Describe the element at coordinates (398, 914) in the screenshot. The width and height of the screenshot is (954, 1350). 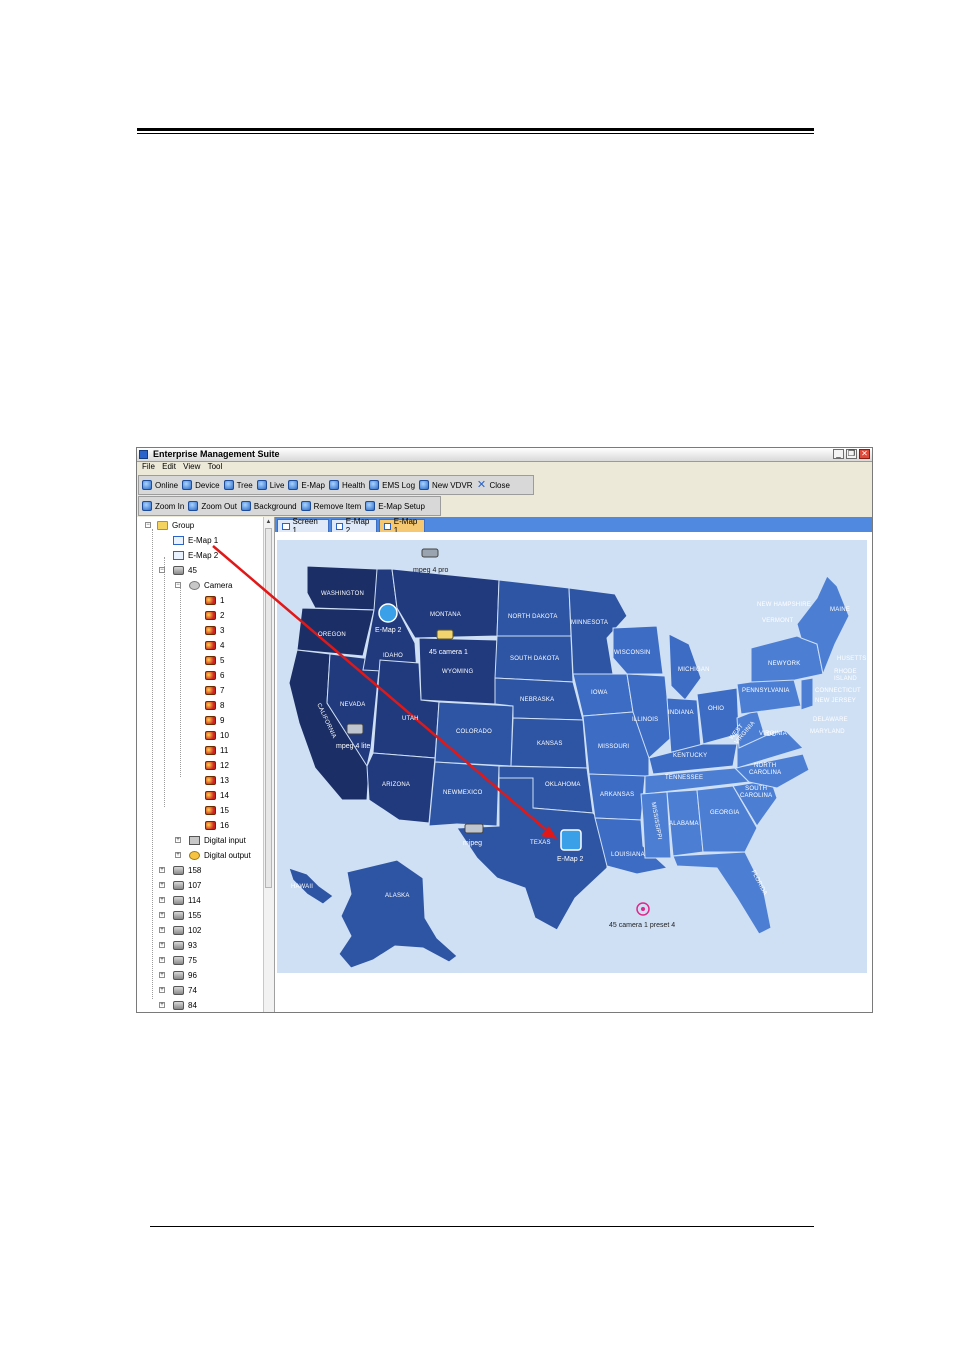
I see `state-alaska` at that location.